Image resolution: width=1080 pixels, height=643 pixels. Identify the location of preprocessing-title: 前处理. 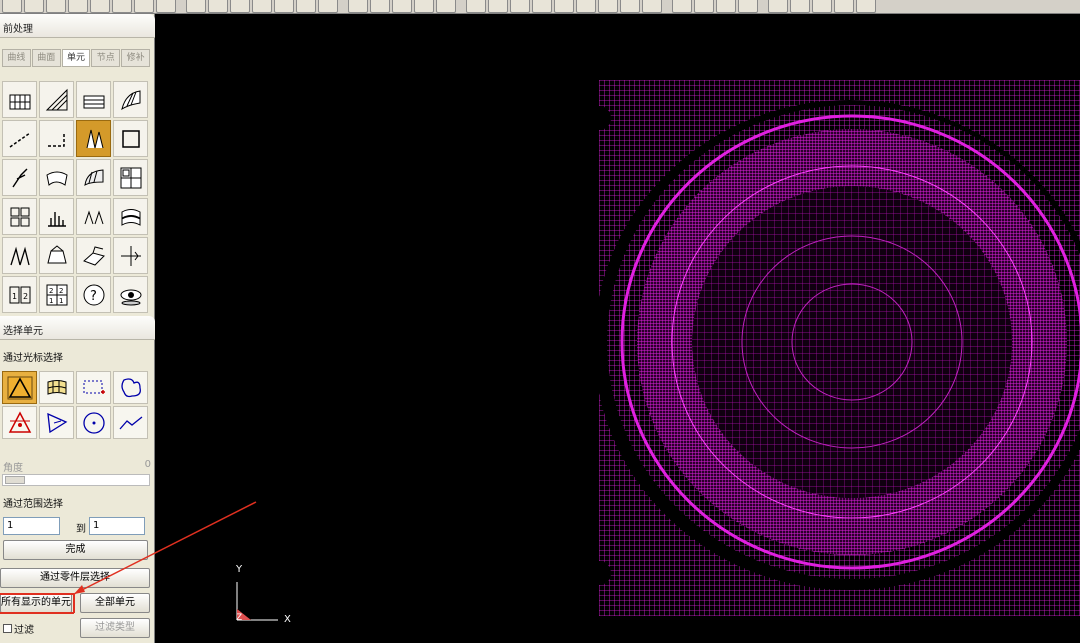
(77, 26).